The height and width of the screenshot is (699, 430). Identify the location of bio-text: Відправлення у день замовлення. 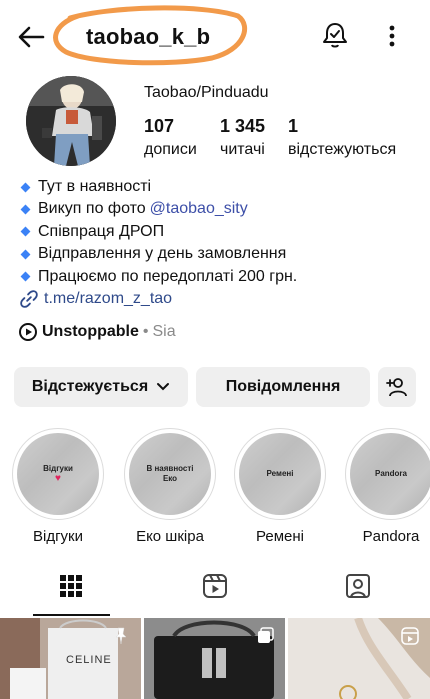
(162, 254).